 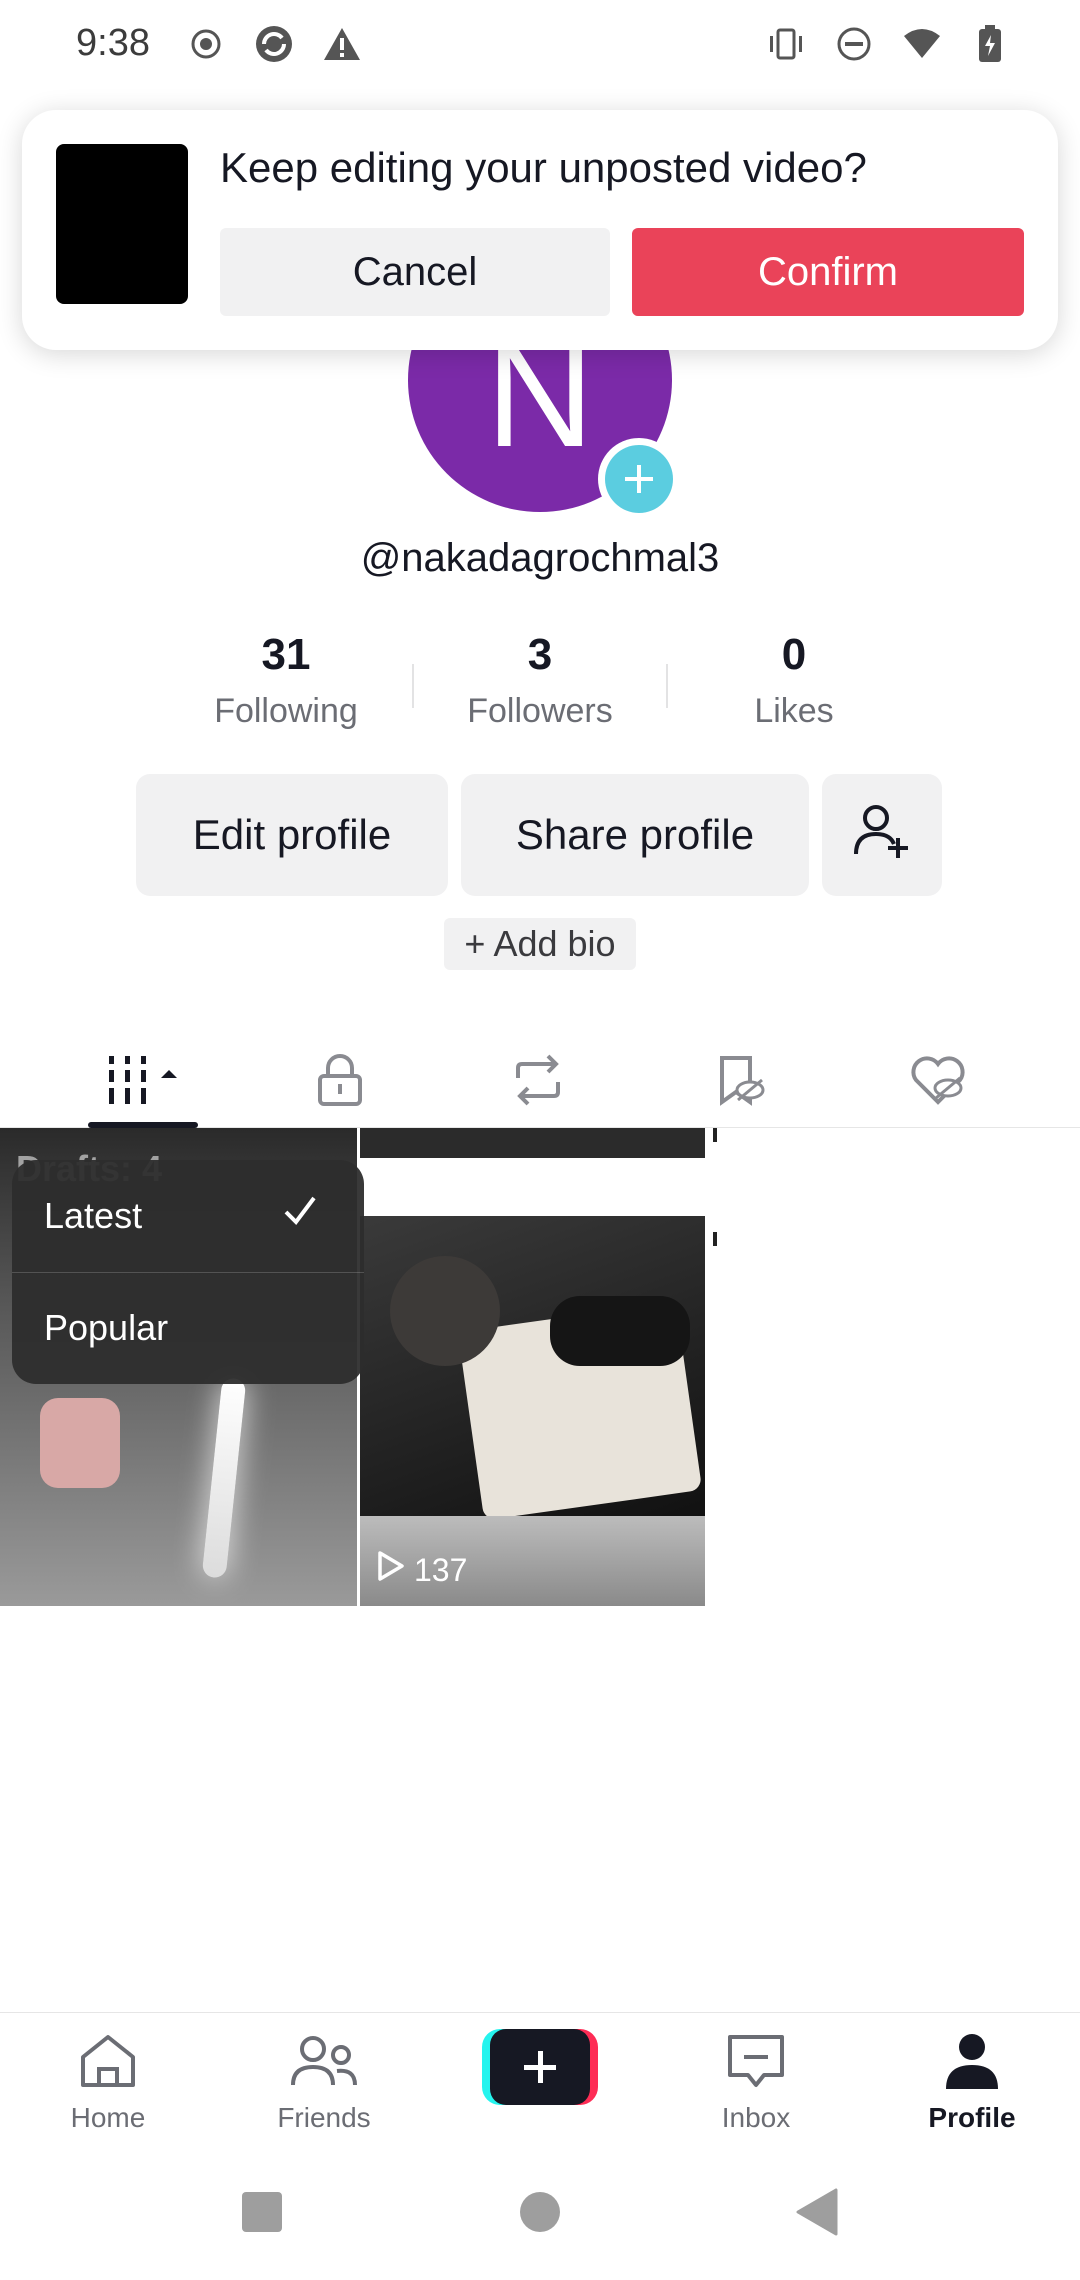 I want to click on repost-icon, so click(x=538, y=1082).